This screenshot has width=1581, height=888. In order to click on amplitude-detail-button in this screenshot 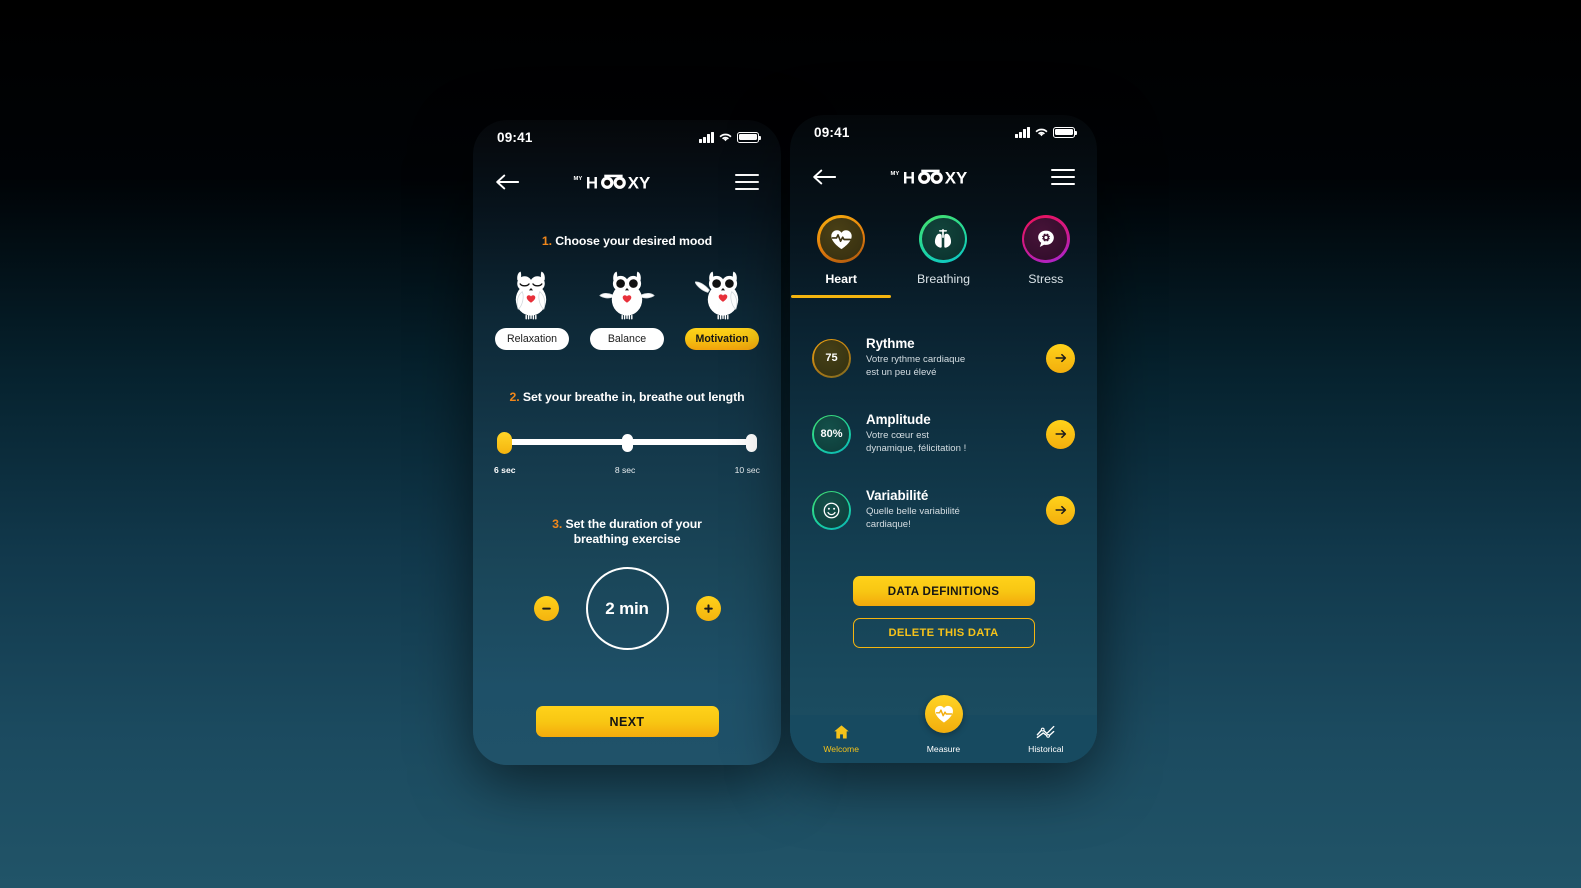, I will do `click(1060, 434)`.